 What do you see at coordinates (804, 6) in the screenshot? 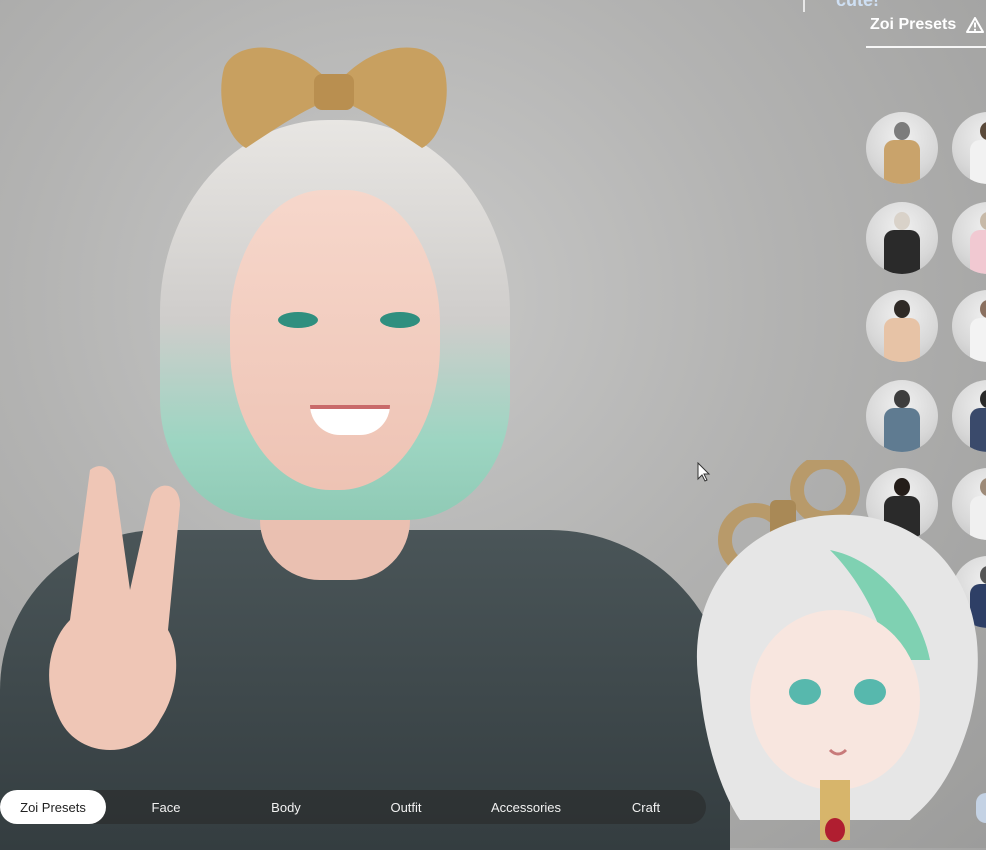
I see `panel-divider` at bounding box center [804, 6].